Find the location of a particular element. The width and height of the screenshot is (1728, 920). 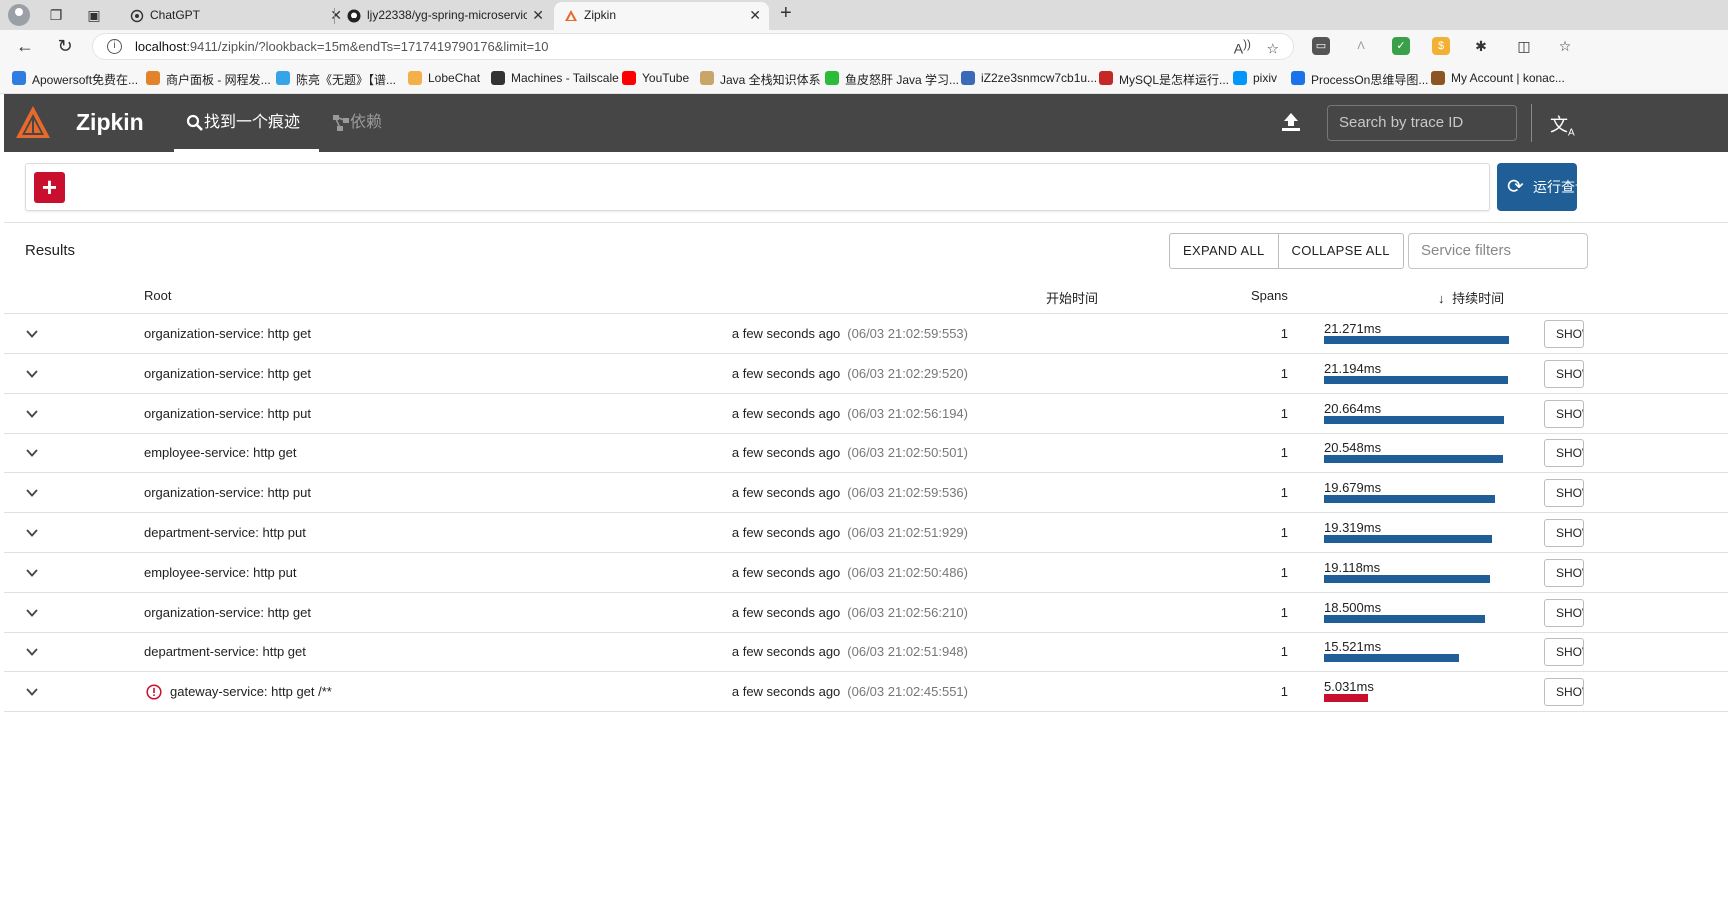

nav-dependencies: 依赖 is located at coordinates (370, 123).